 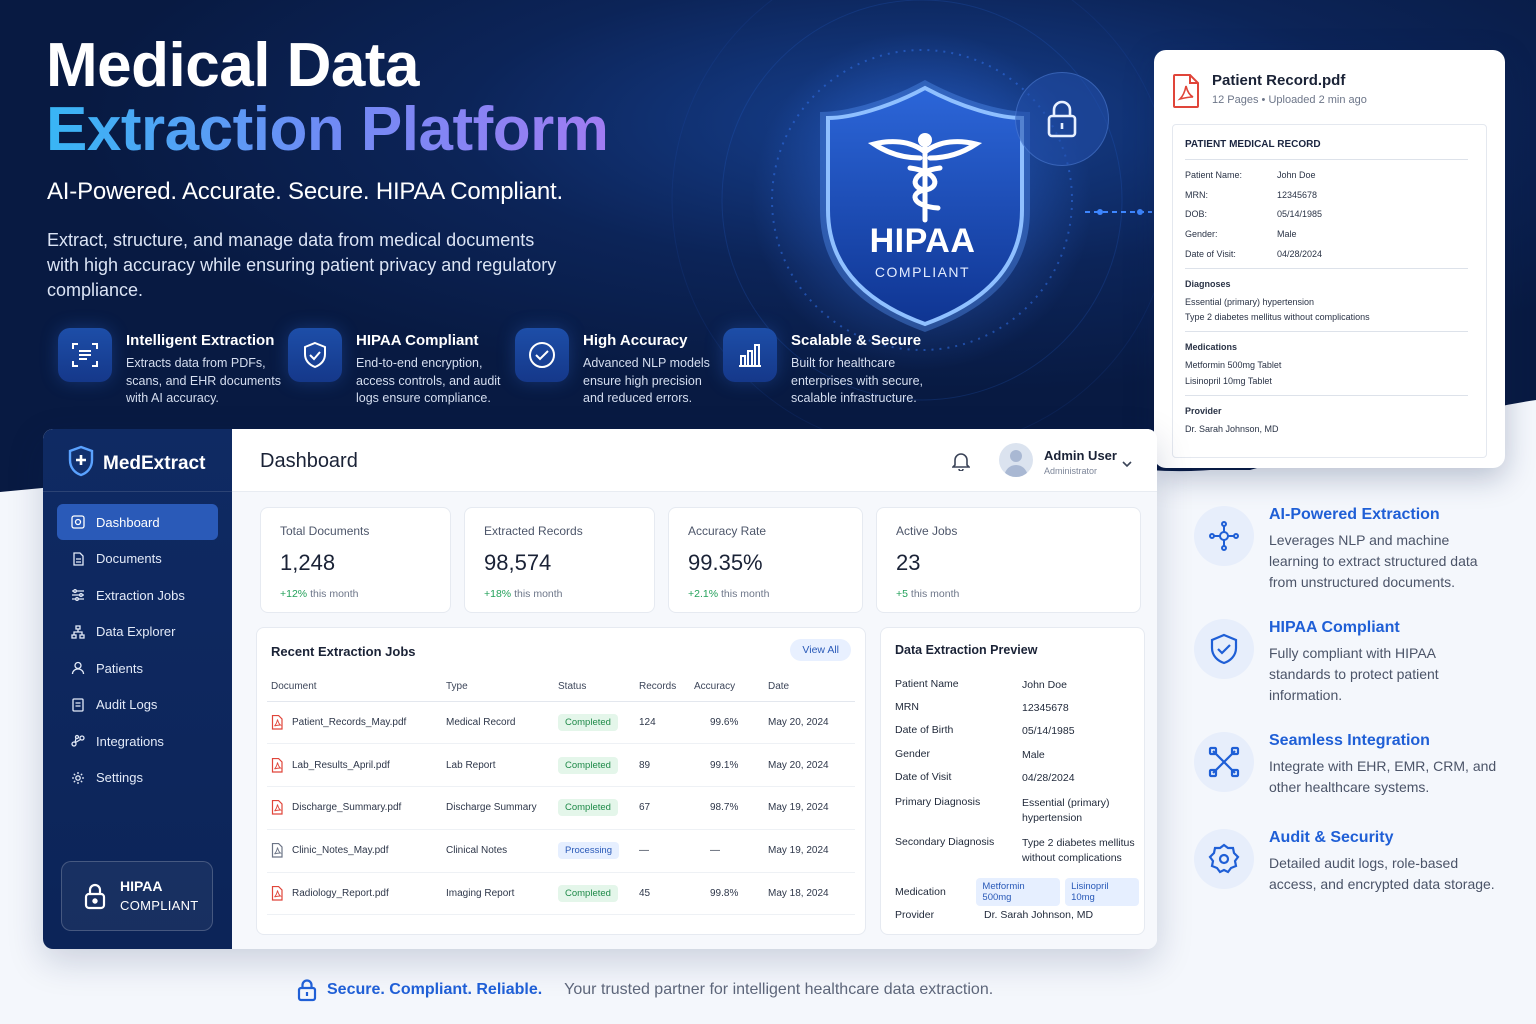 I want to click on sidebar-item-label: Extraction Jobs, so click(x=140, y=595).